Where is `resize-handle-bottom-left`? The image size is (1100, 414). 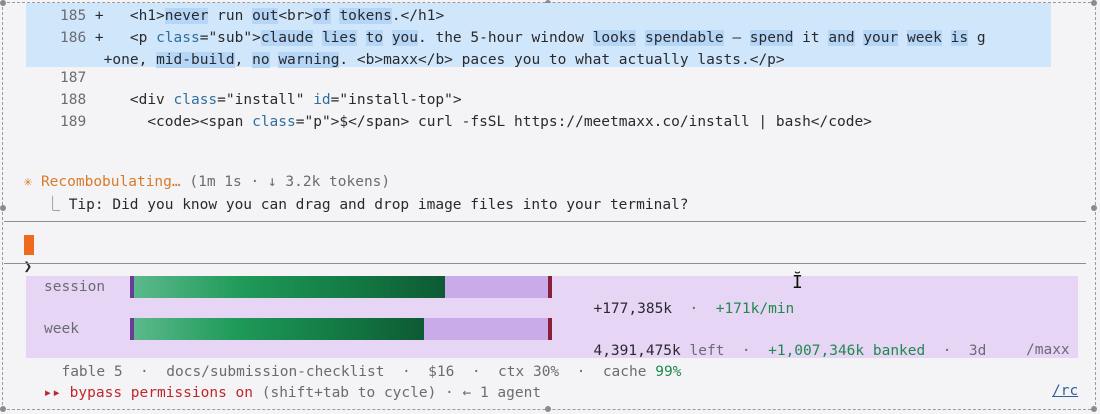 resize-handle-bottom-left is located at coordinates (3, 409).